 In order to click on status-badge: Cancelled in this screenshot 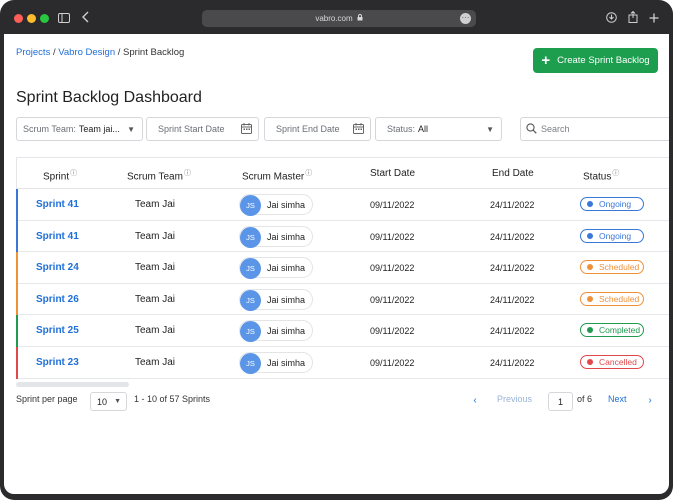, I will do `click(612, 361)`.